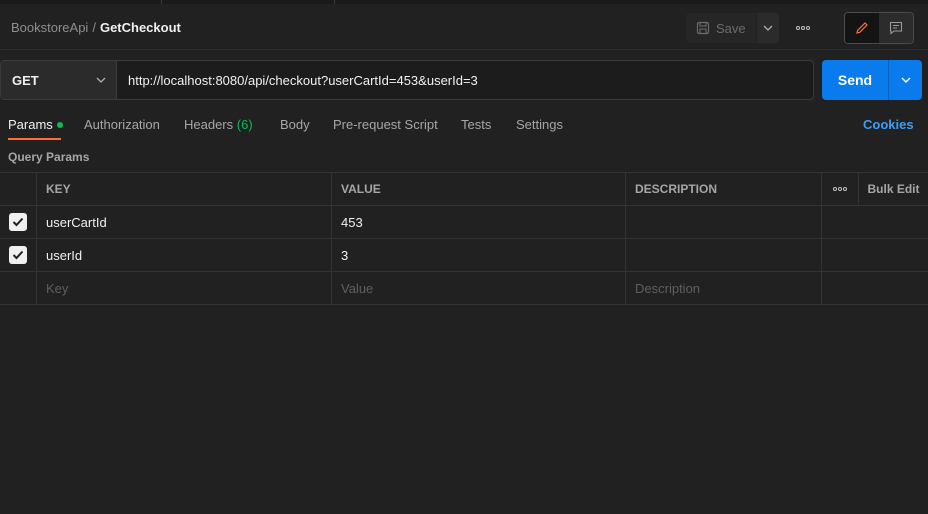 The width and height of the screenshot is (928, 514). I want to click on table-row: userId 3, so click(464, 255).